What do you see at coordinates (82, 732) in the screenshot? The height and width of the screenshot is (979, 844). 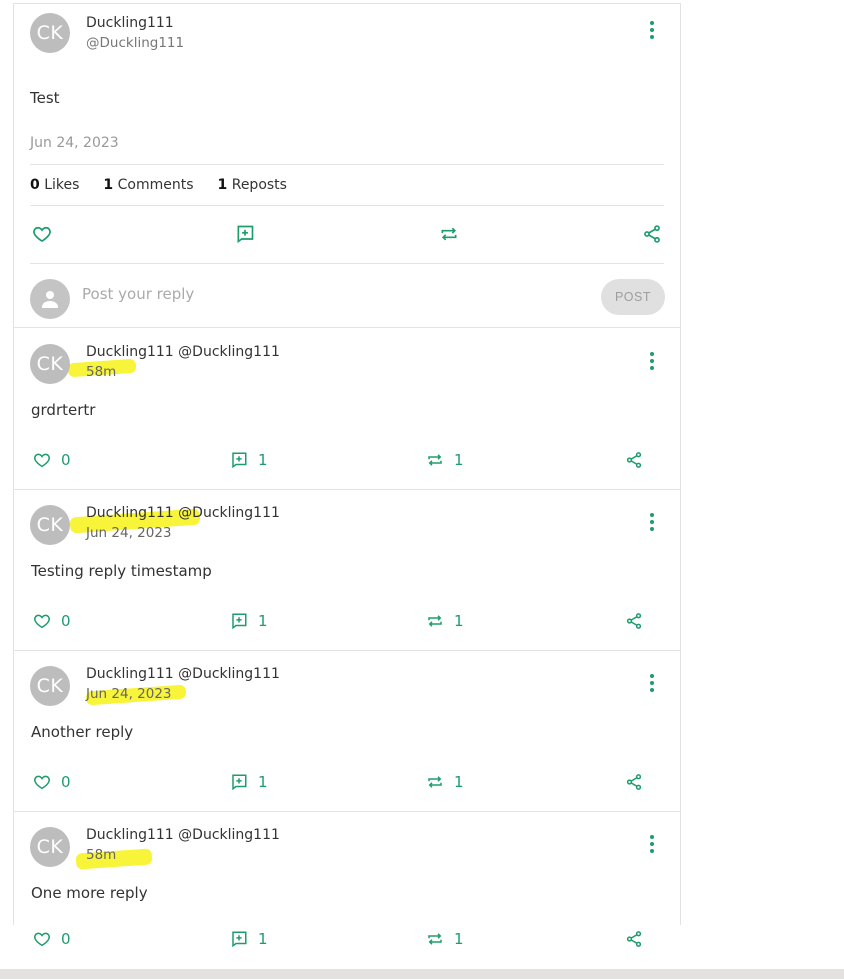 I see `reply-text: Another reply` at bounding box center [82, 732].